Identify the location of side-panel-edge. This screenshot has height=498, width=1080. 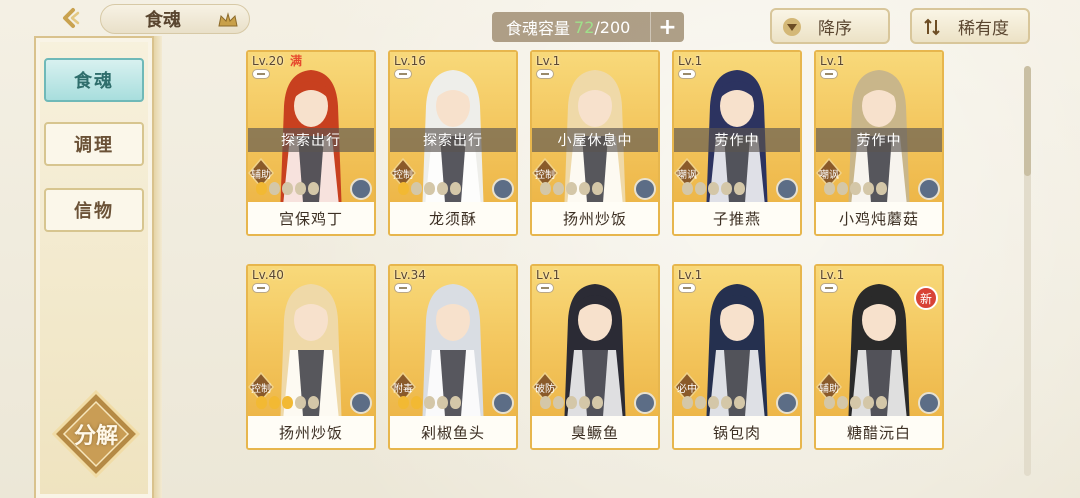
(158, 267).